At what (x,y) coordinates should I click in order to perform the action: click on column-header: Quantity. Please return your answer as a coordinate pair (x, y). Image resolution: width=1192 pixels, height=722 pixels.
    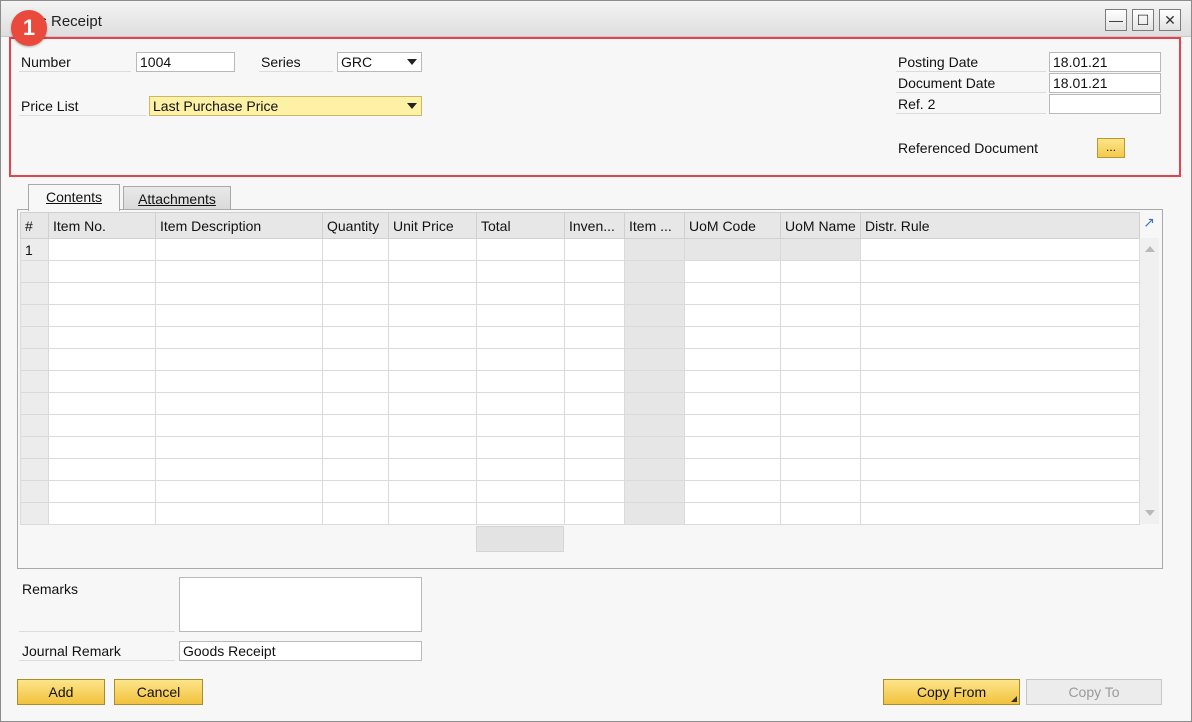
    Looking at the image, I should click on (355, 225).